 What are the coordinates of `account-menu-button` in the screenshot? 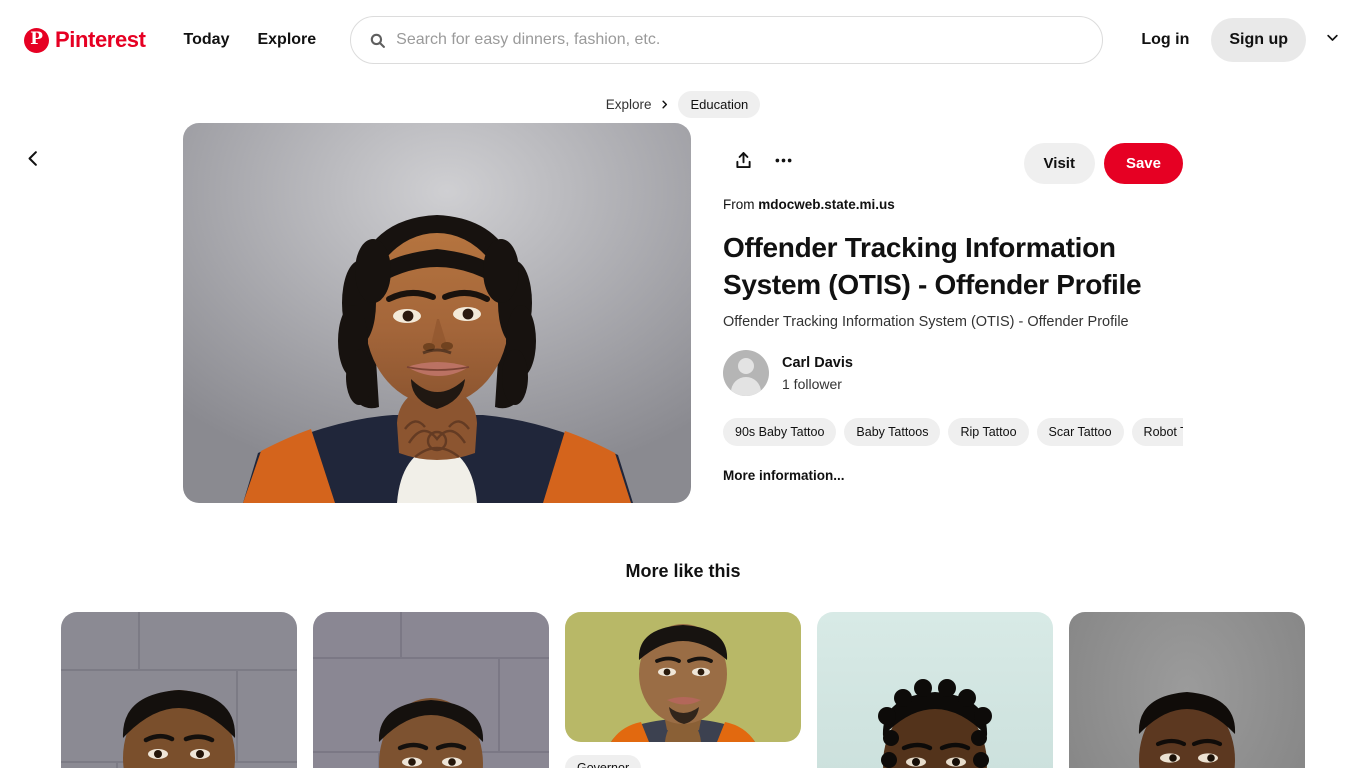 It's located at (1332, 40).